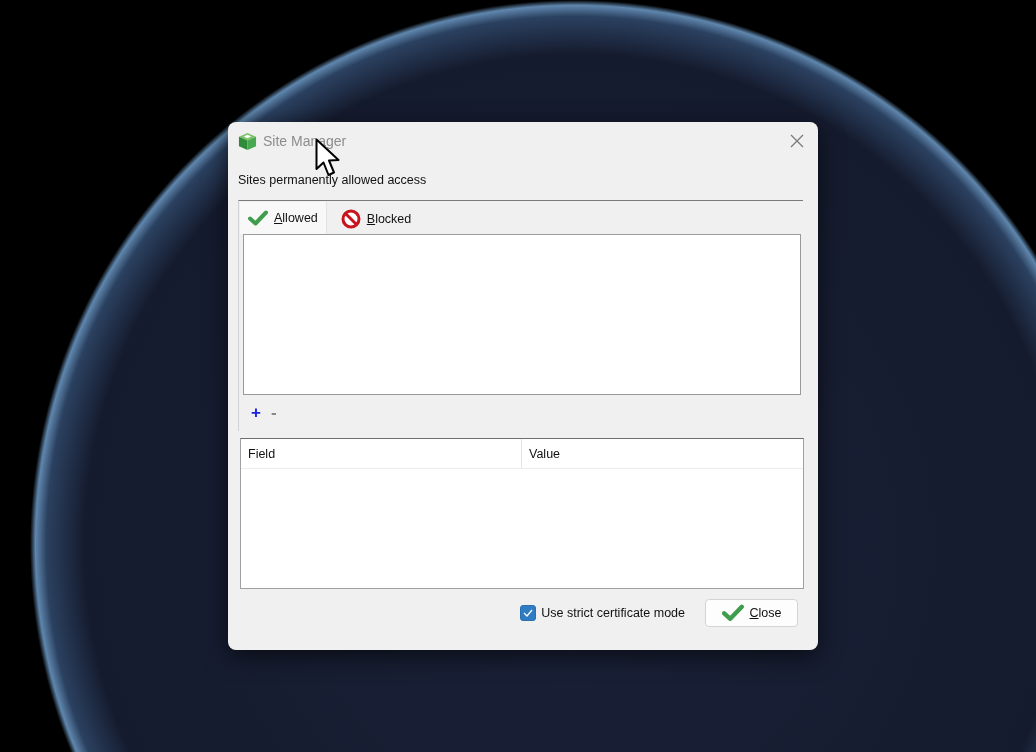 Image resolution: width=1036 pixels, height=752 pixels. Describe the element at coordinates (247, 141) in the screenshot. I see `cube-icon` at that location.